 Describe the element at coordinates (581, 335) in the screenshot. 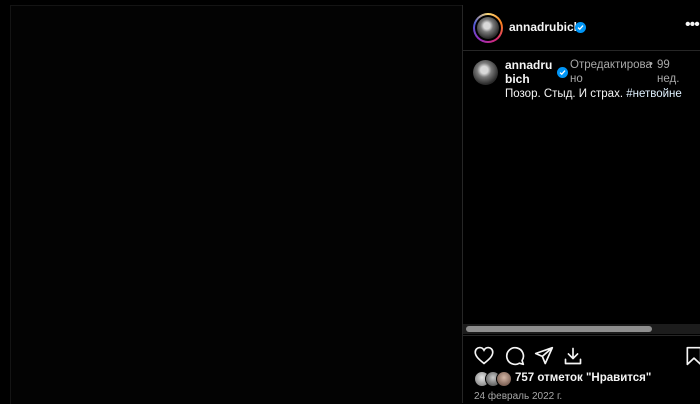

I see `actions-divider` at that location.